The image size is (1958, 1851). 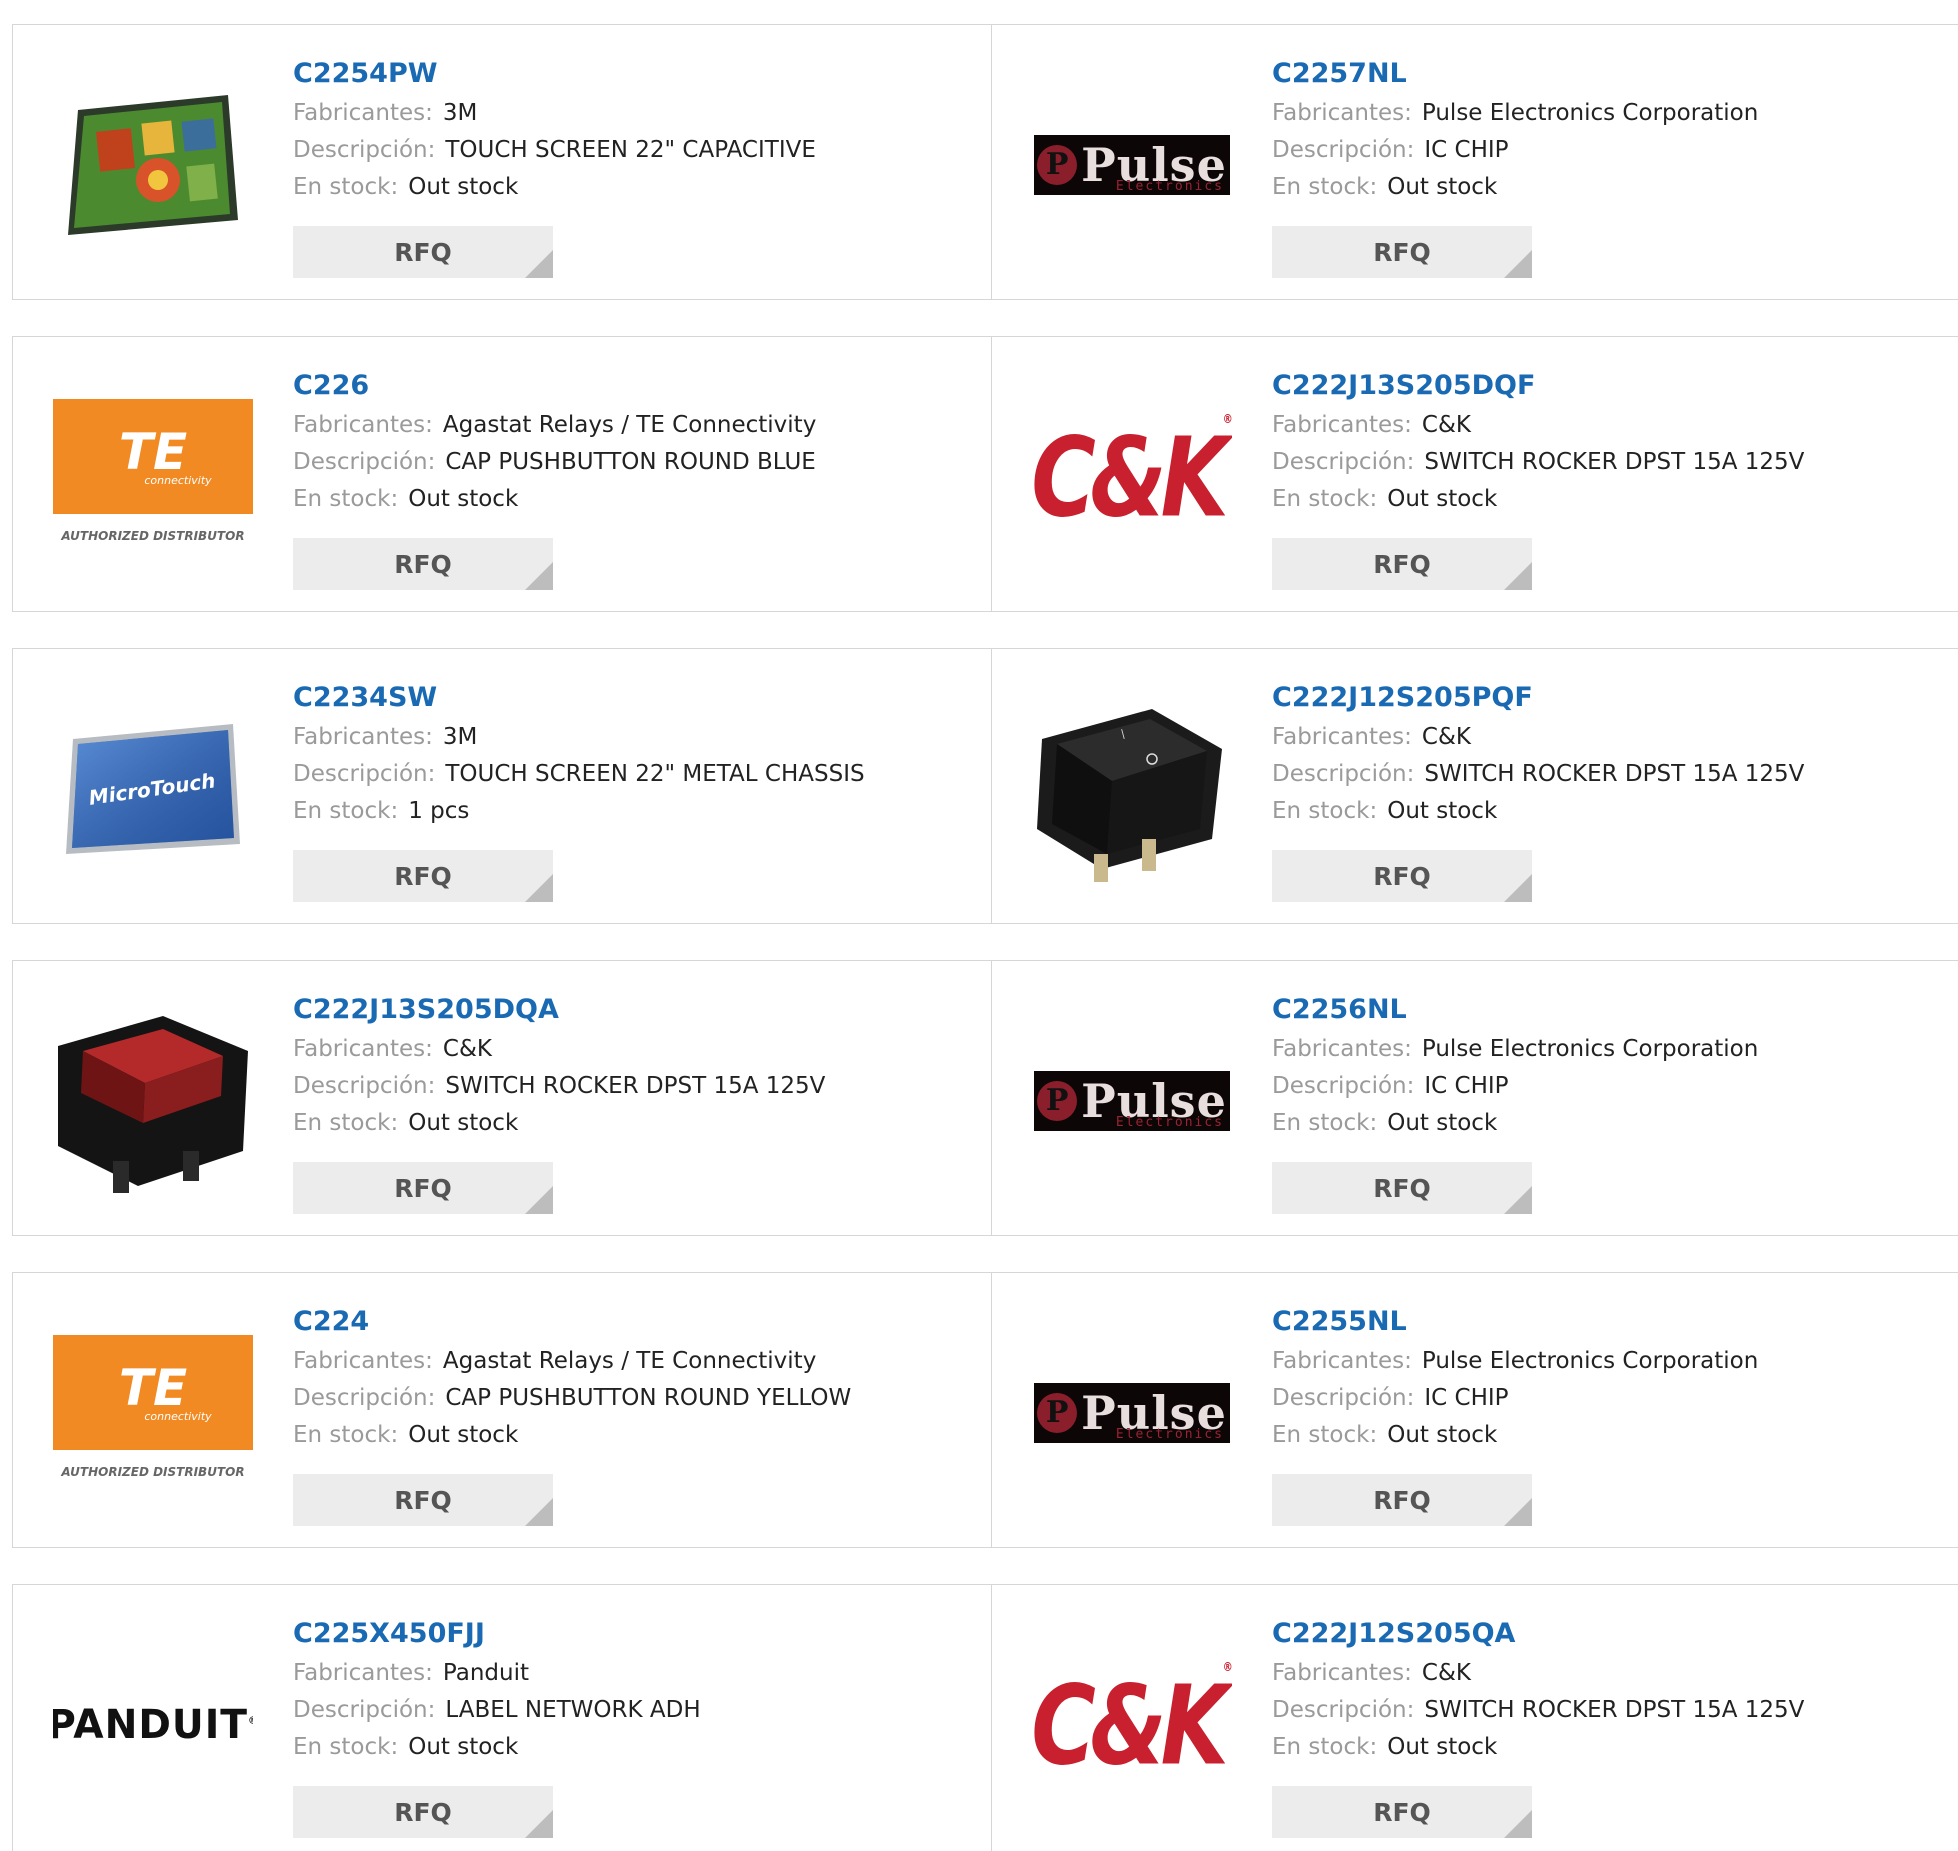 I want to click on product-thumbnail: |, so click(x=1132, y=789).